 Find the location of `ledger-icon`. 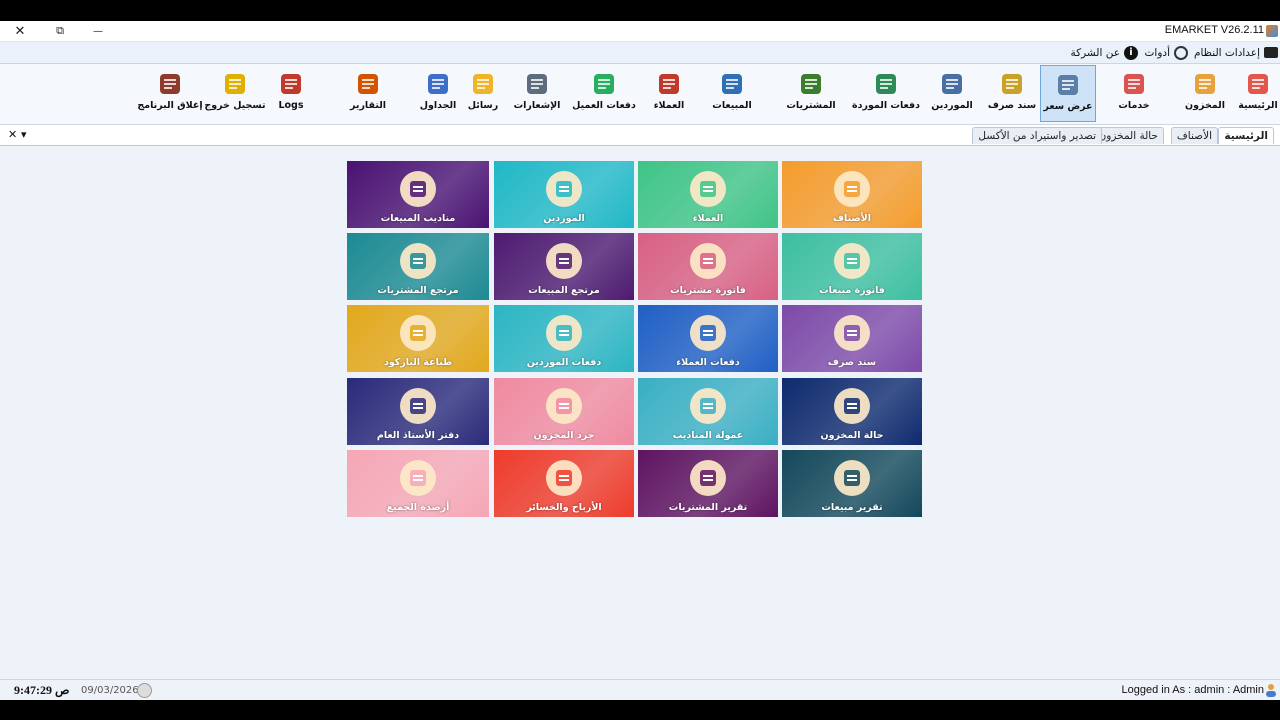

ledger-icon is located at coordinates (418, 406).